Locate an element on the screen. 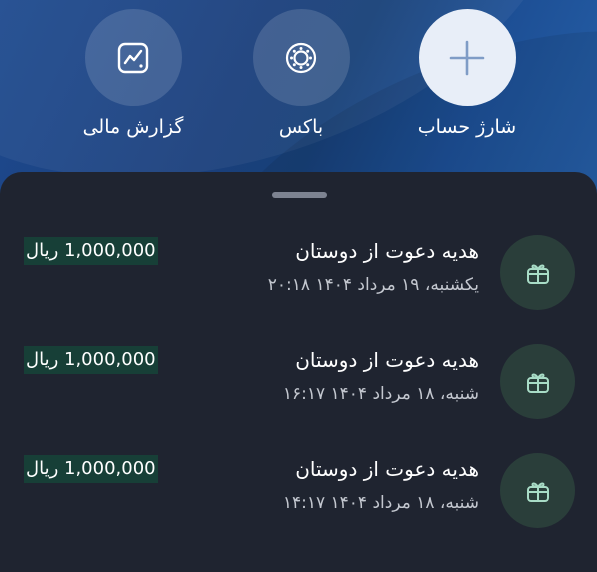 The image size is (597, 572). financial-report-button is located at coordinates (133, 57).